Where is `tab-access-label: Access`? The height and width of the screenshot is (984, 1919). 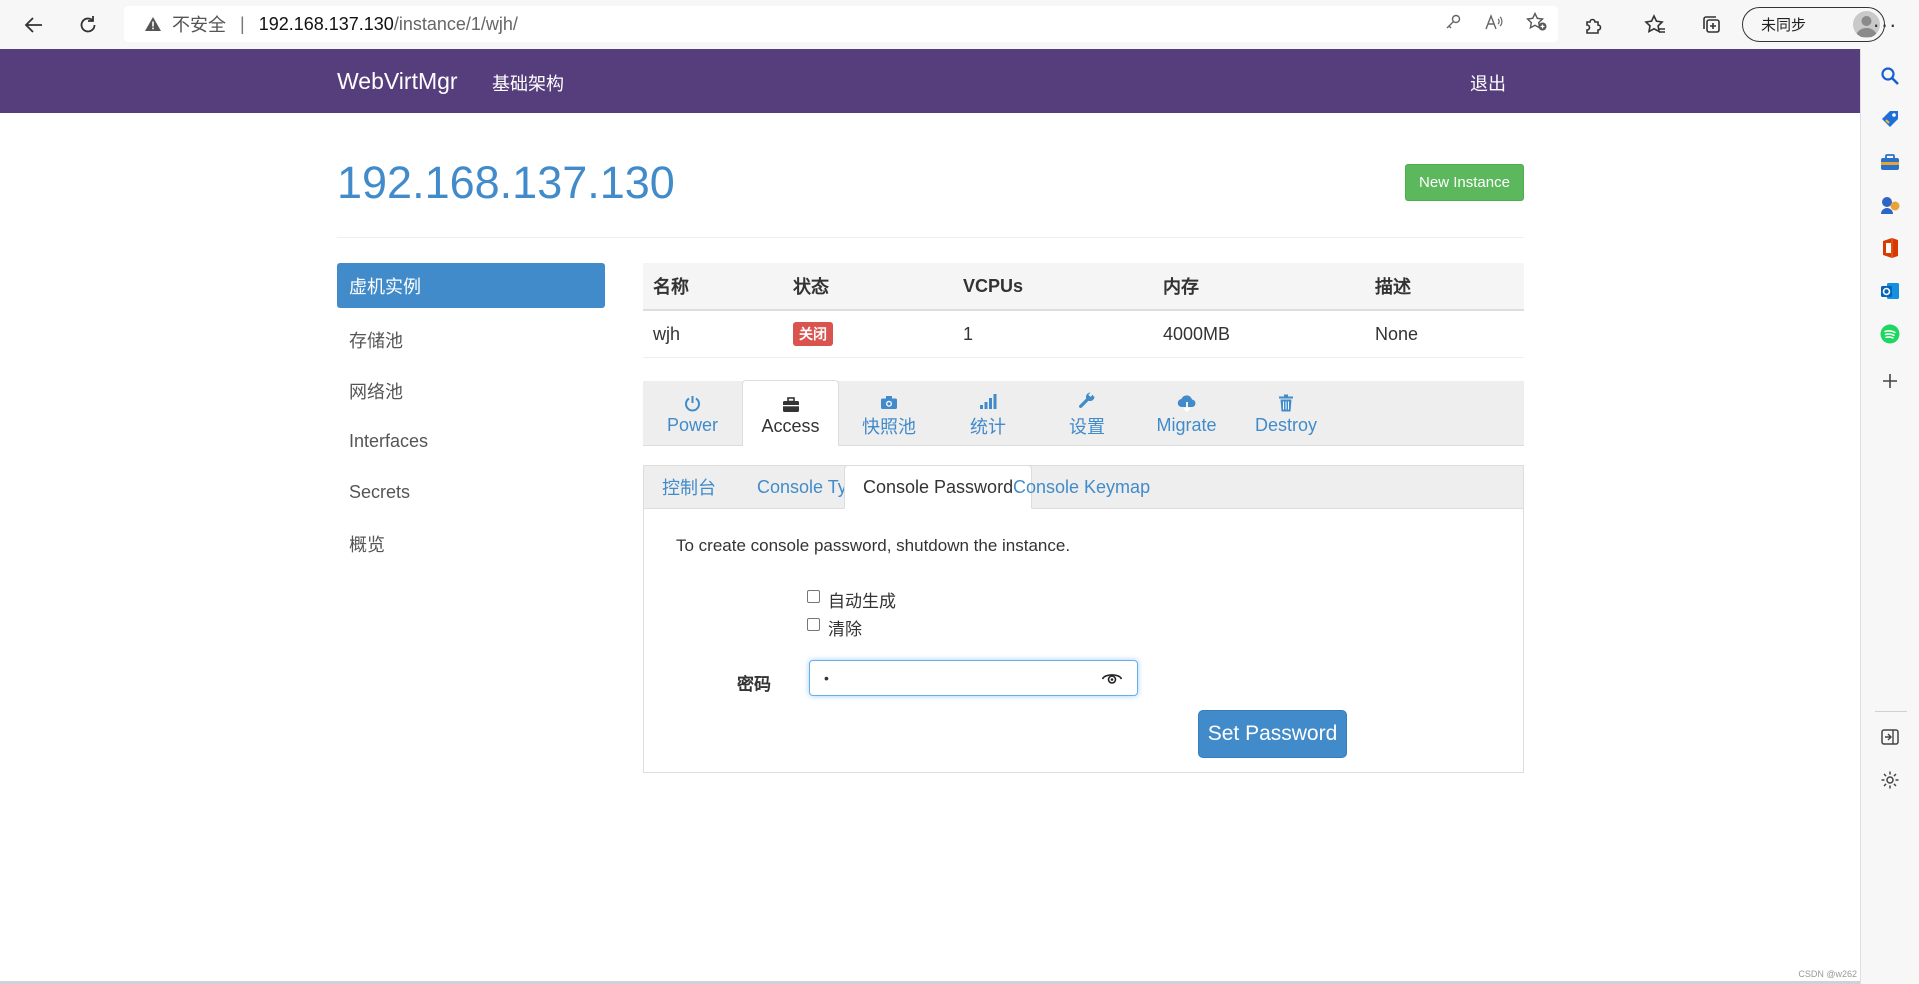 tab-access-label: Access is located at coordinates (790, 425).